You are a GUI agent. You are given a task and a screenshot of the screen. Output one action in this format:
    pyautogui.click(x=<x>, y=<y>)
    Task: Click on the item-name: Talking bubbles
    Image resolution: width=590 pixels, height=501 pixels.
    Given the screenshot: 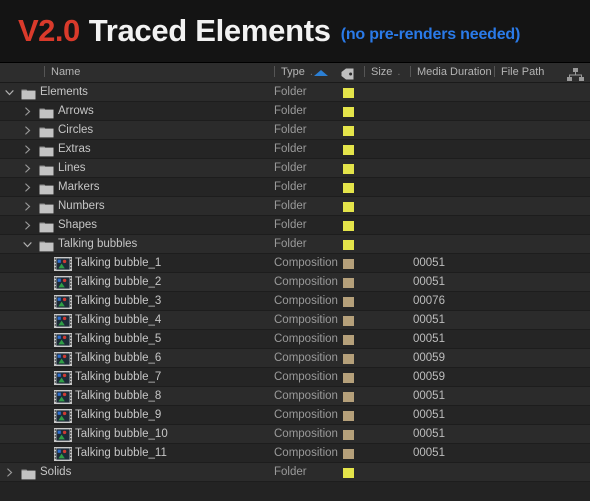 What is the action you would take?
    pyautogui.click(x=97, y=244)
    